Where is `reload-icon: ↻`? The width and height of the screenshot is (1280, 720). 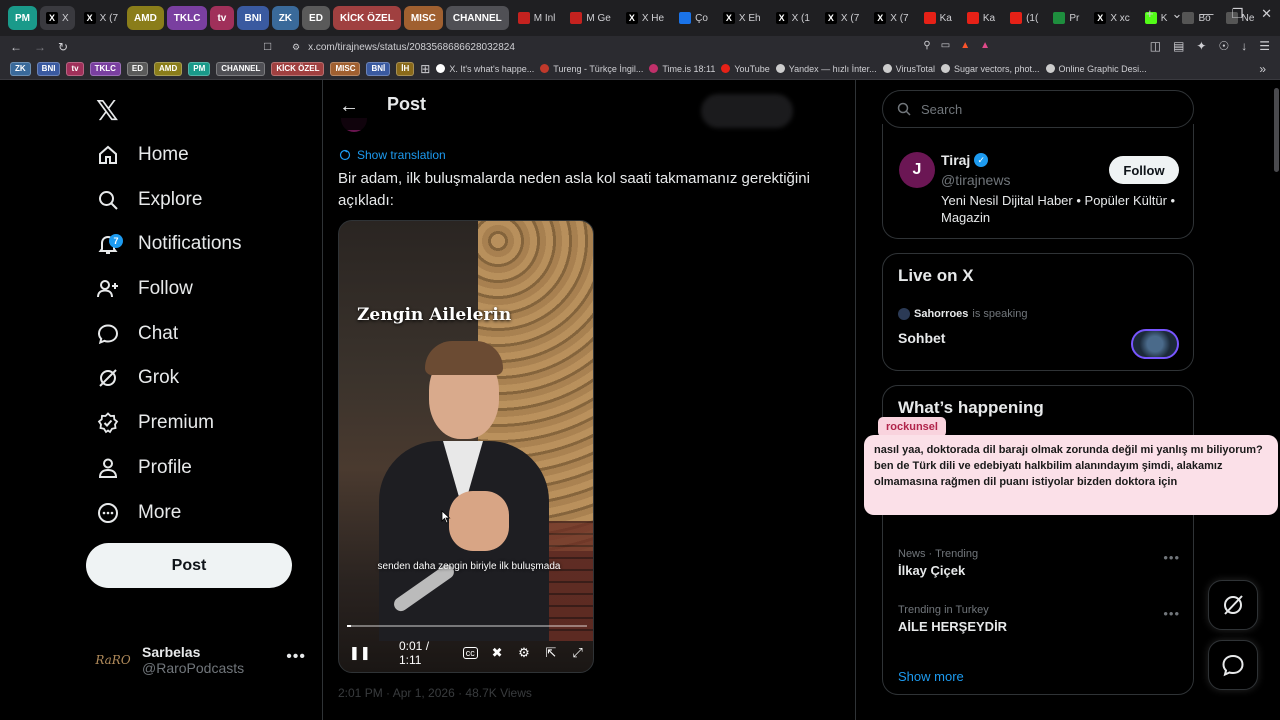
reload-icon: ↻ is located at coordinates (63, 47).